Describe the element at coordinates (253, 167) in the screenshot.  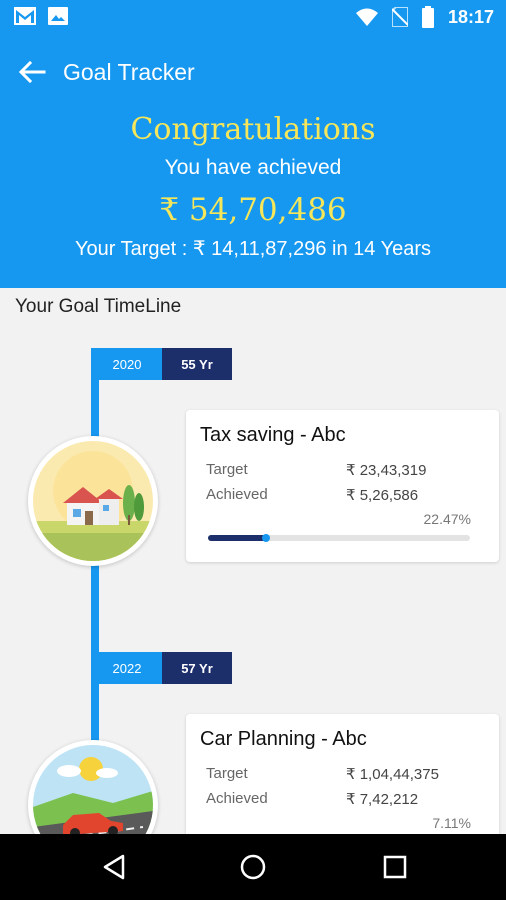
I see `achieved-label: You have achieved` at that location.